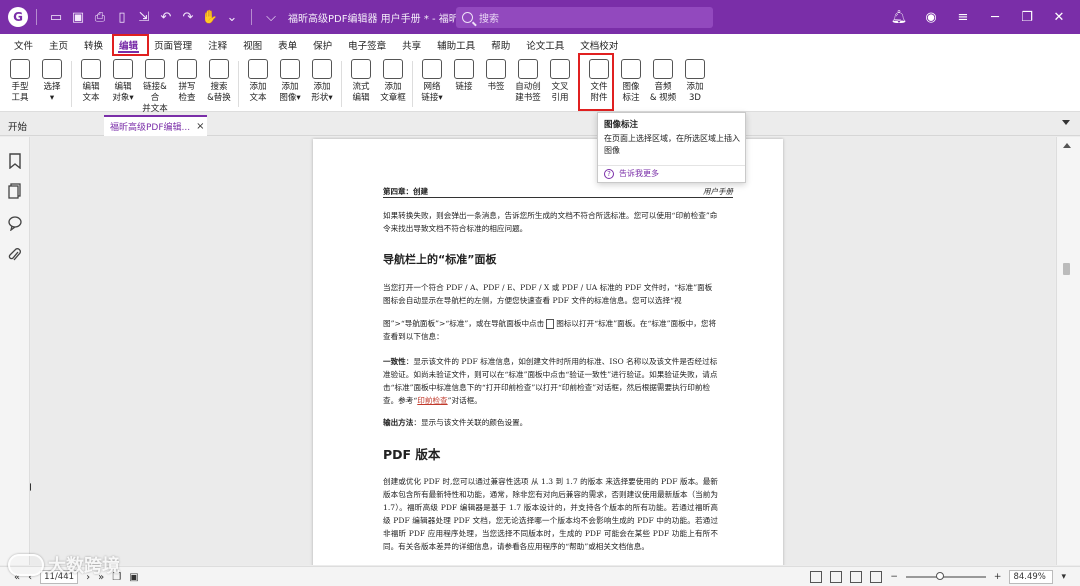 This screenshot has height=586, width=1080. What do you see at coordinates (232, 17) in the screenshot?
I see `customize-icon: ⌄` at bounding box center [232, 17].